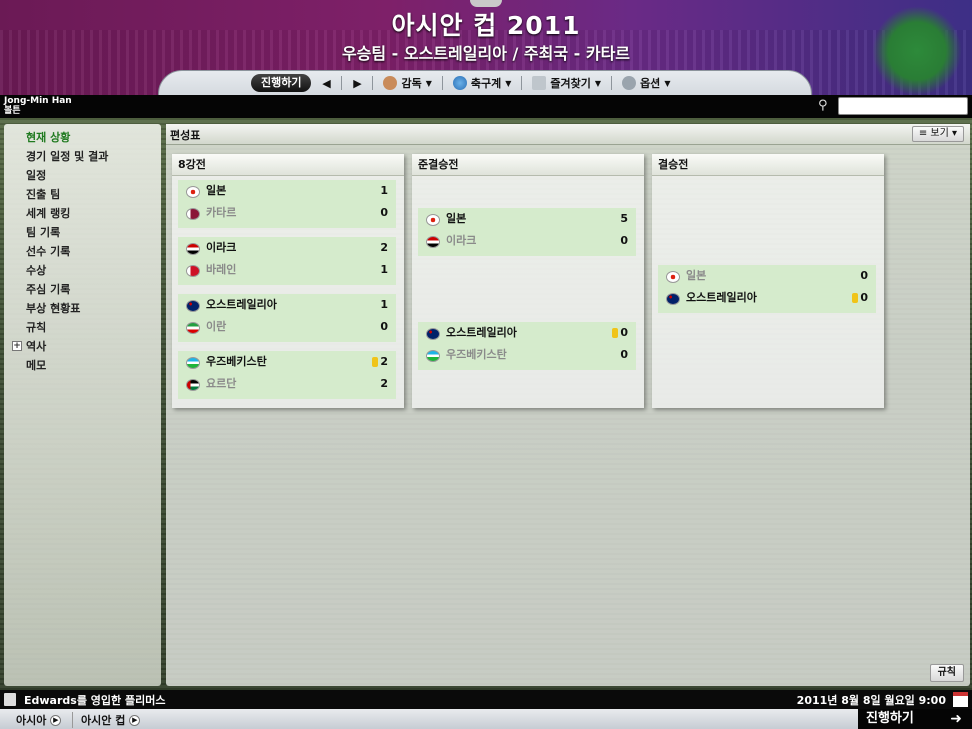  What do you see at coordinates (38, 101) in the screenshot?
I see `manager-name: Jong-Min Han` at bounding box center [38, 101].